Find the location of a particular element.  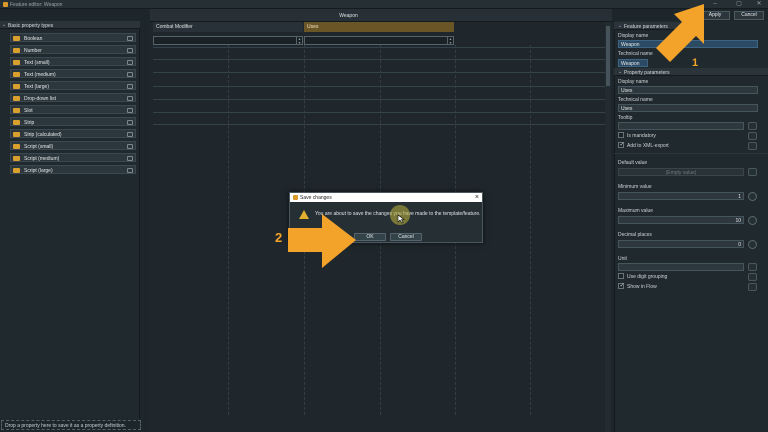

feature-header: Weapon is located at coordinates (381, 15).